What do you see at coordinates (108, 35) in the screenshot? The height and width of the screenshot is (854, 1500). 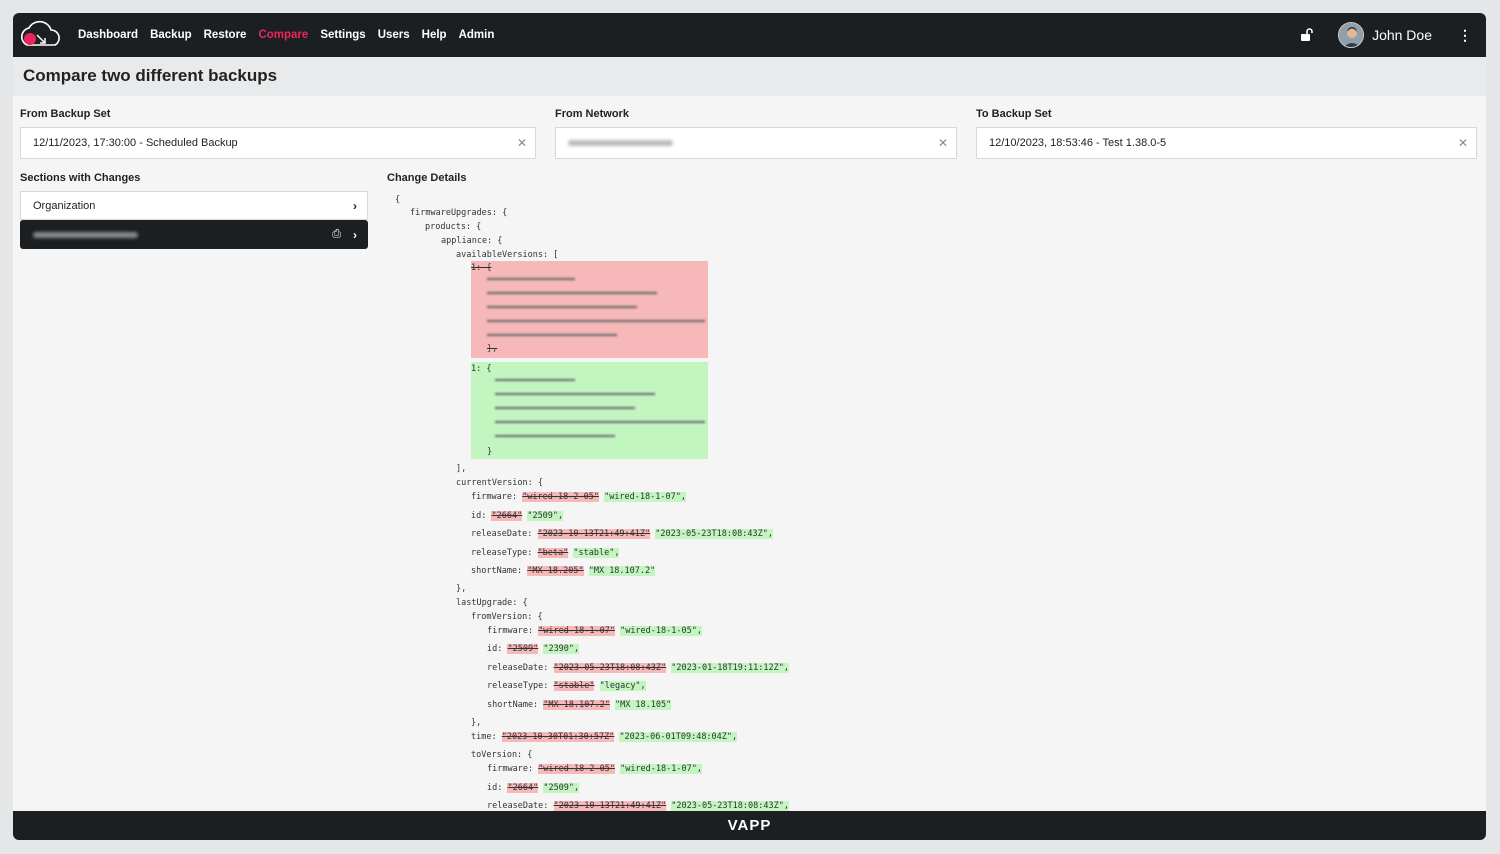 I see `nav-dashboard: Dashboard` at bounding box center [108, 35].